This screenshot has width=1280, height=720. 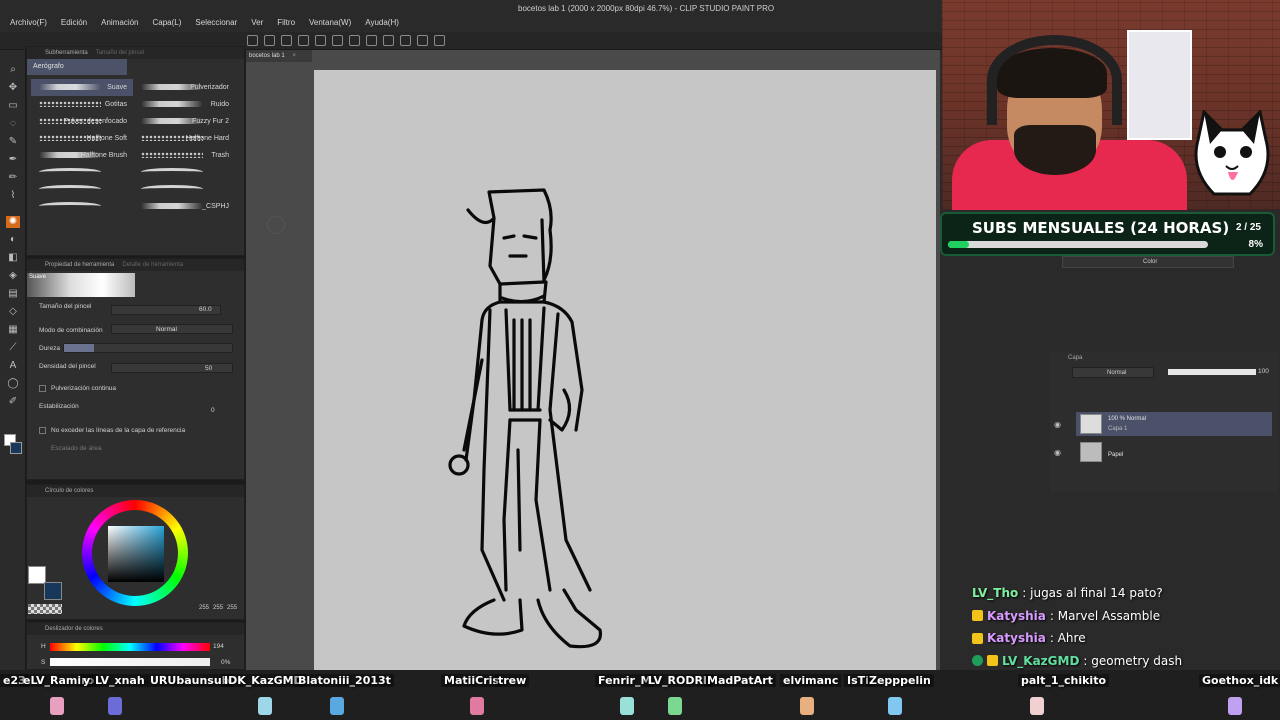 What do you see at coordinates (1116, 455) in the screenshot?
I see `layer-name: Papel` at bounding box center [1116, 455].